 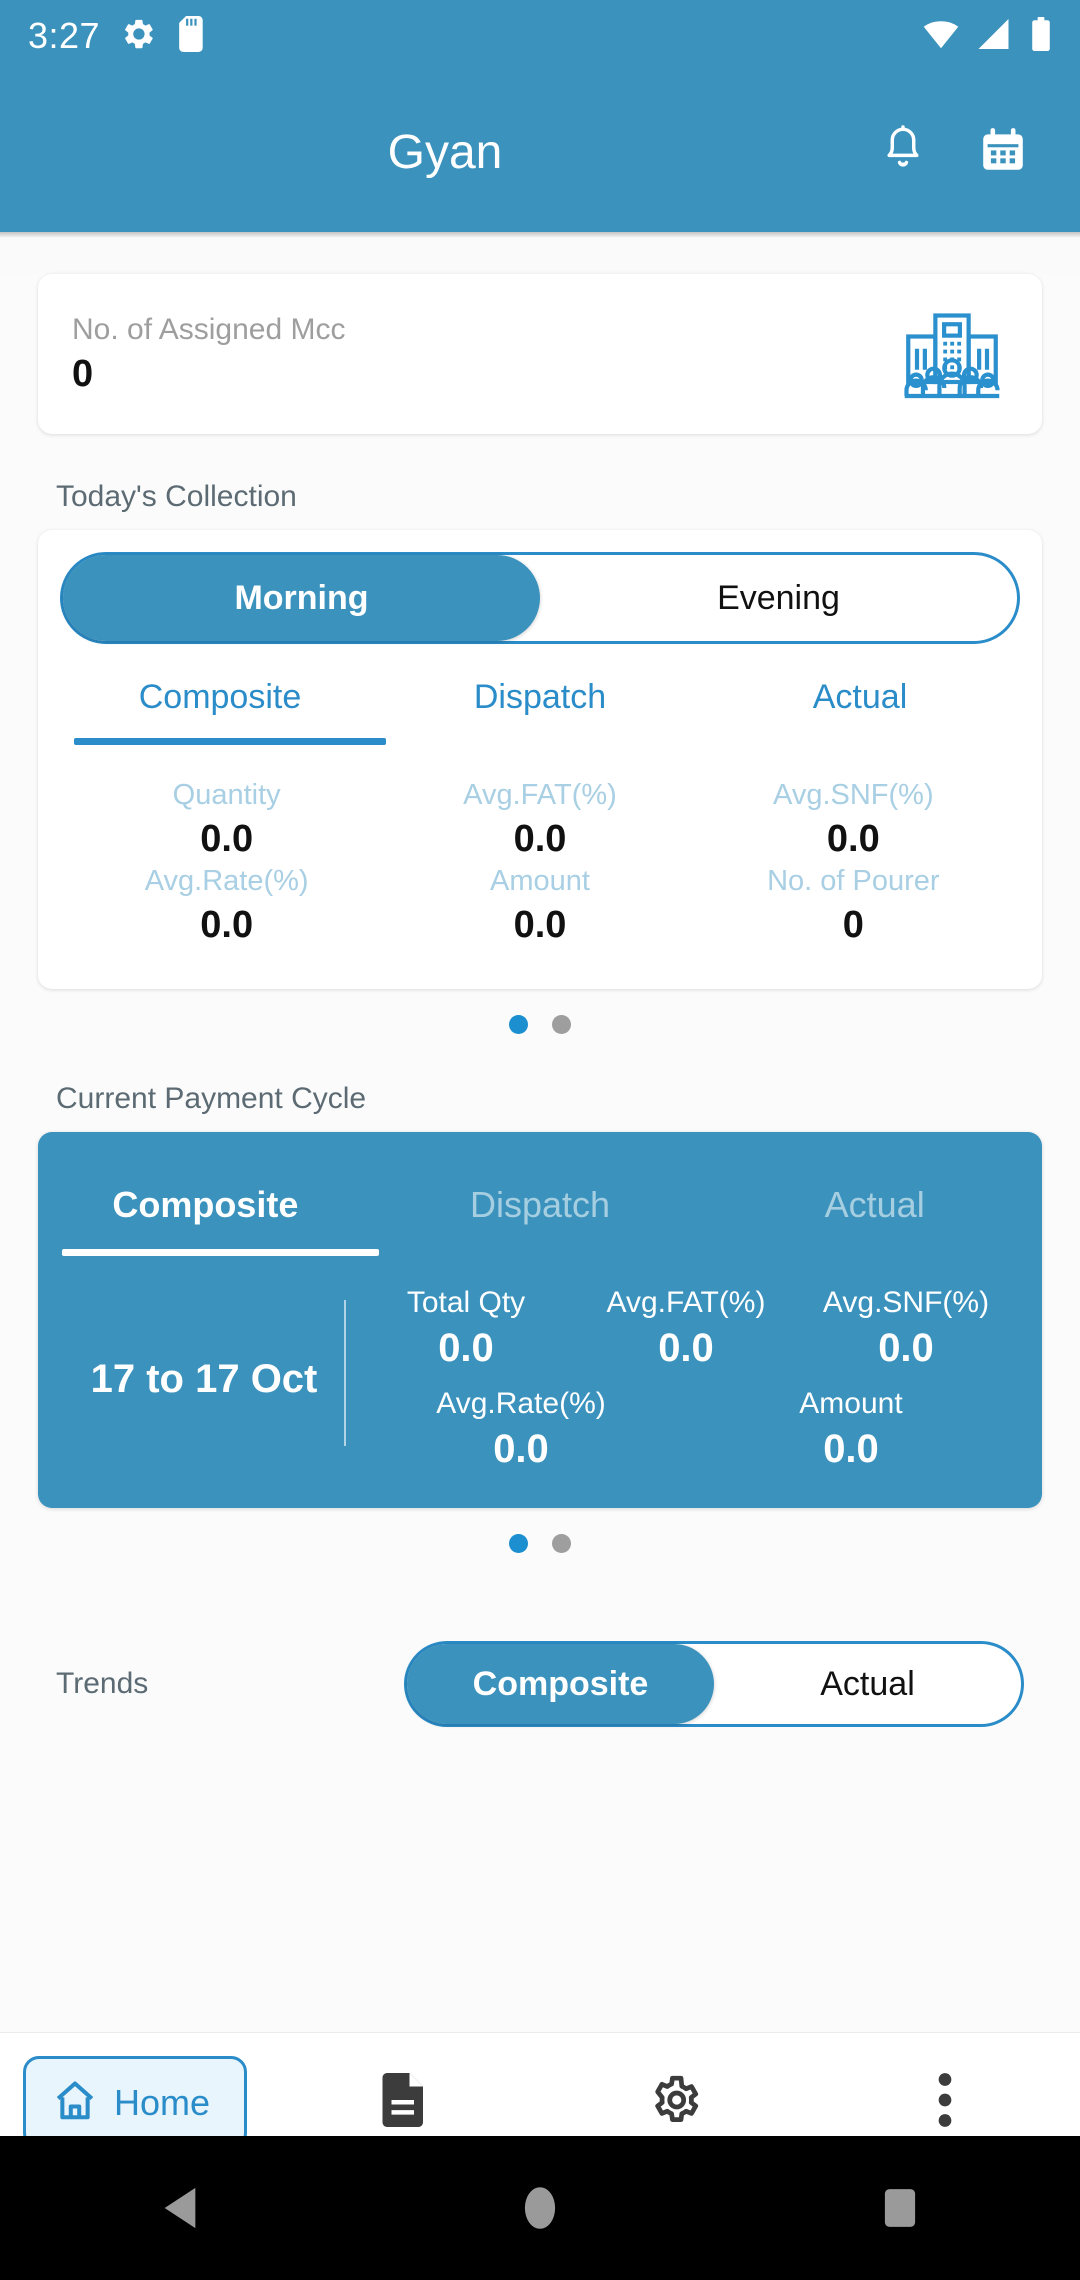 I want to click on app-bar-shadow, so click(x=540, y=235).